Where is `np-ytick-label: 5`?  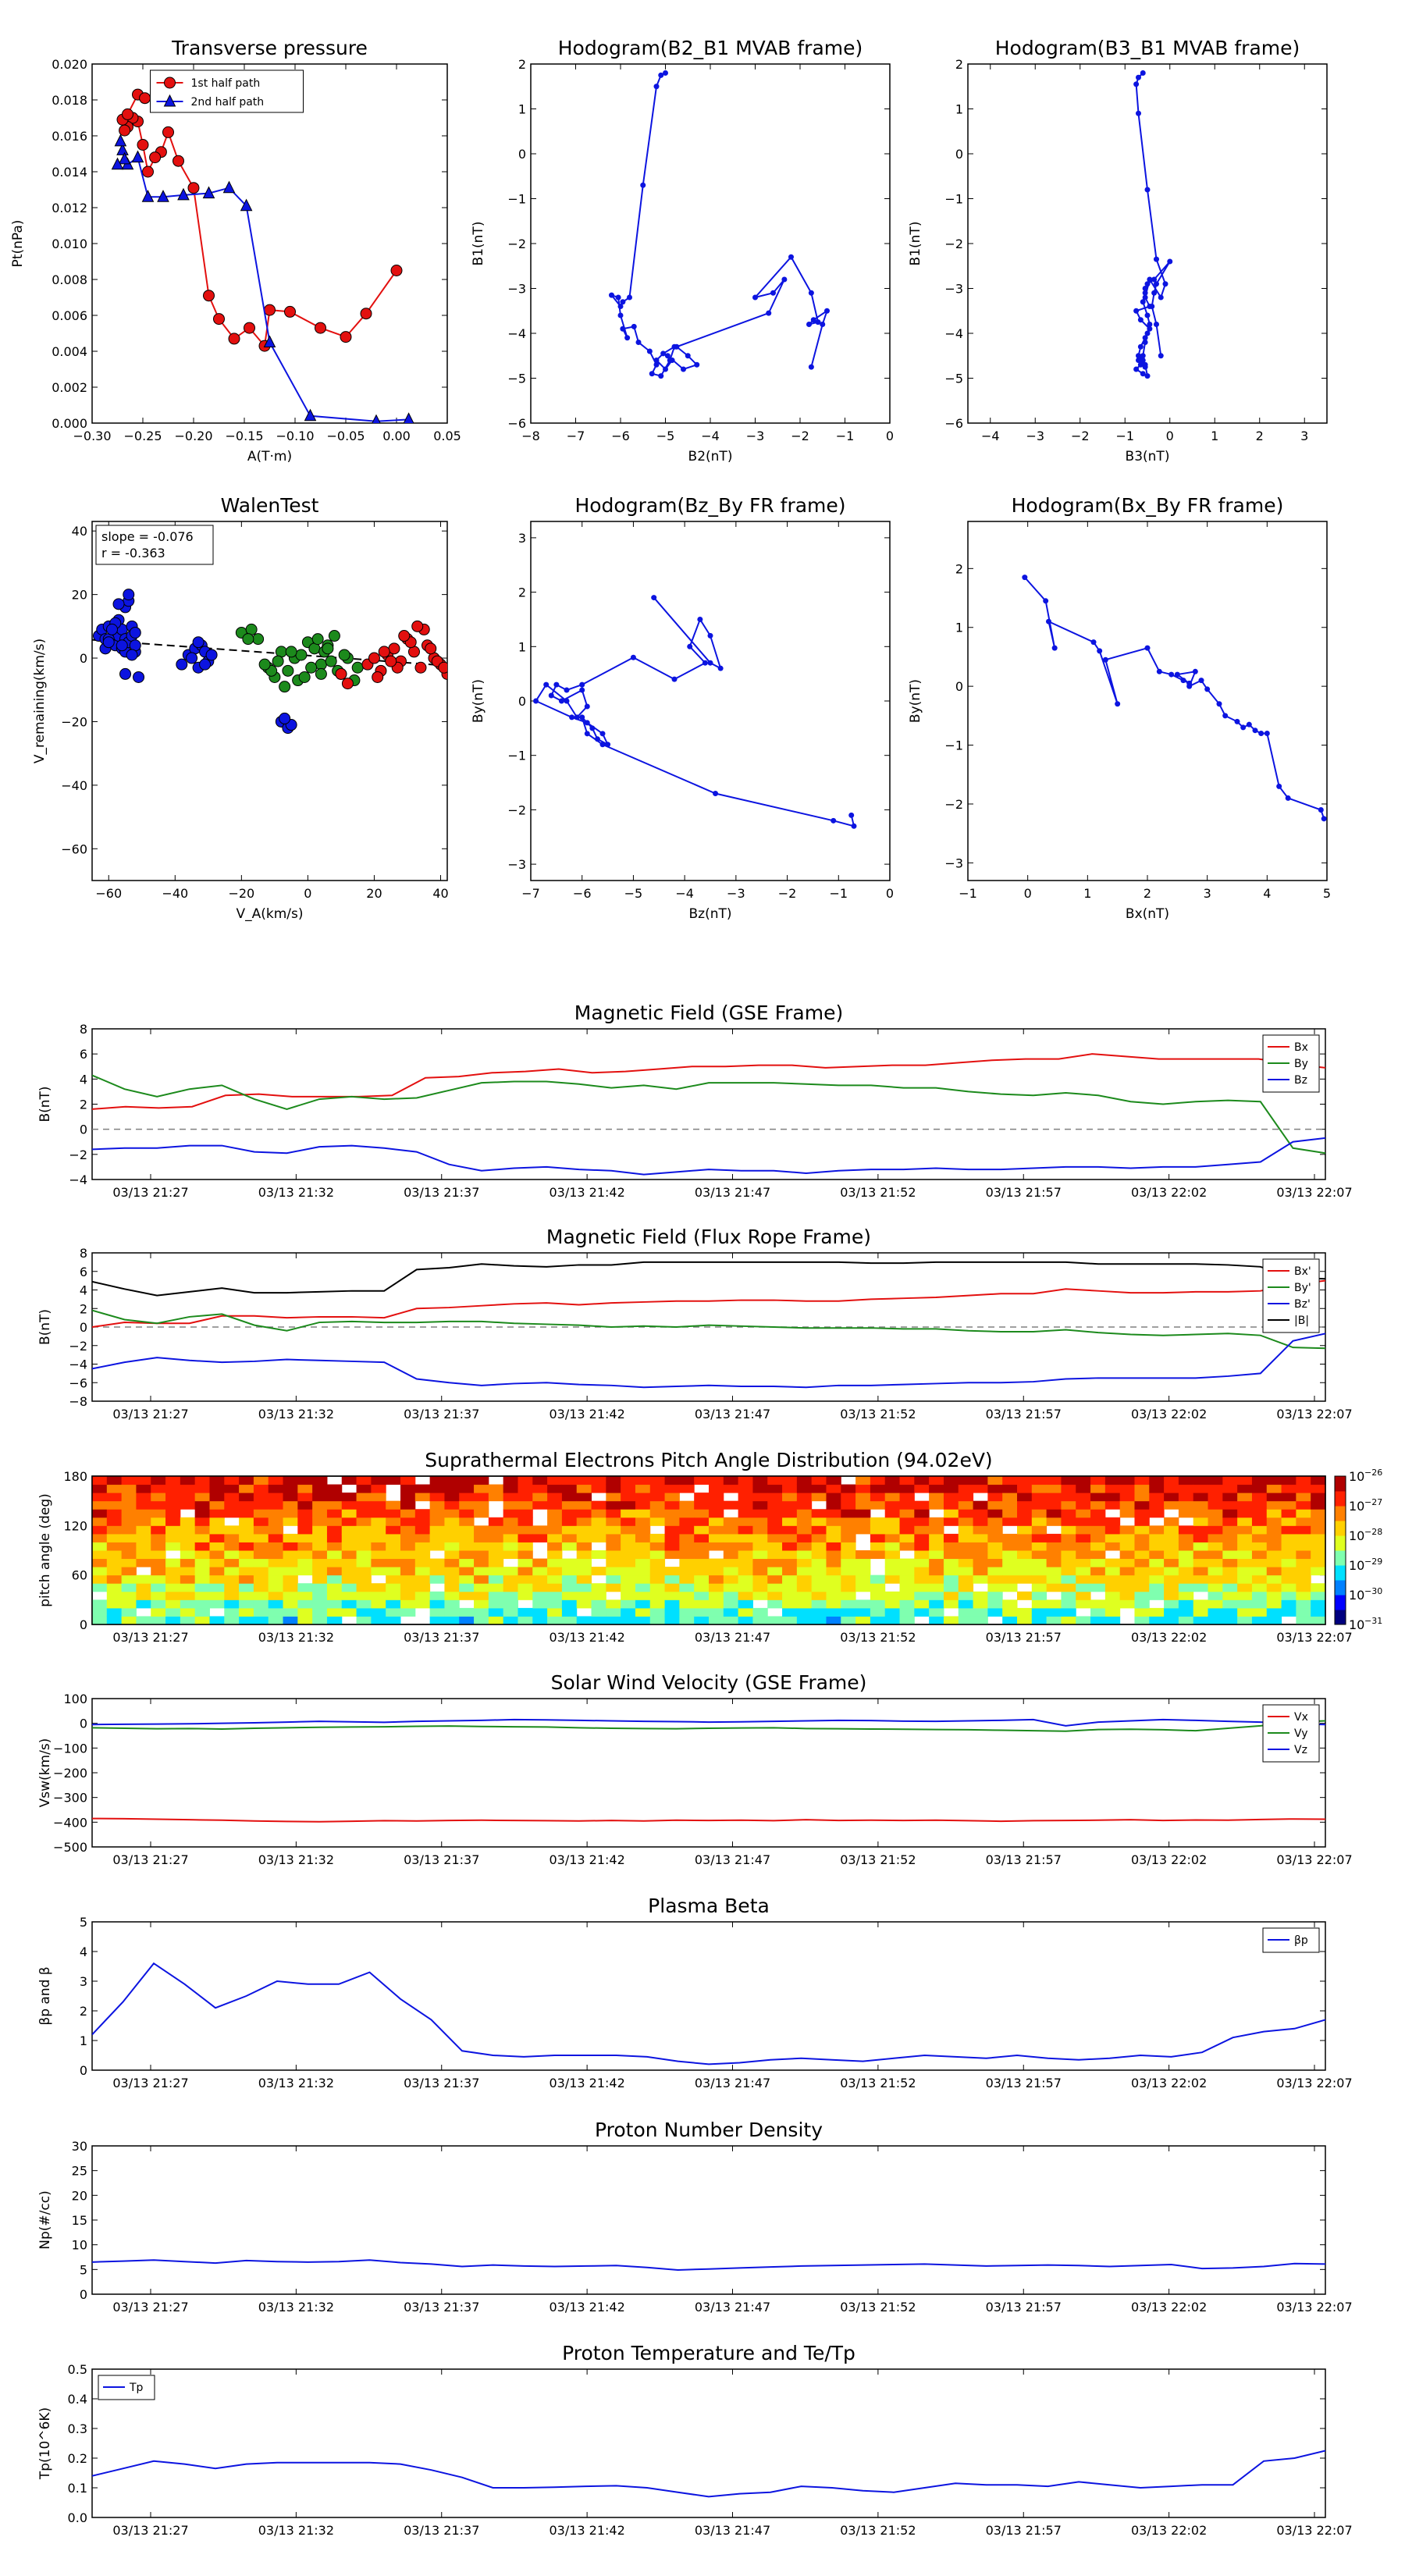
np-ytick-label: 5 is located at coordinates (84, 2269).